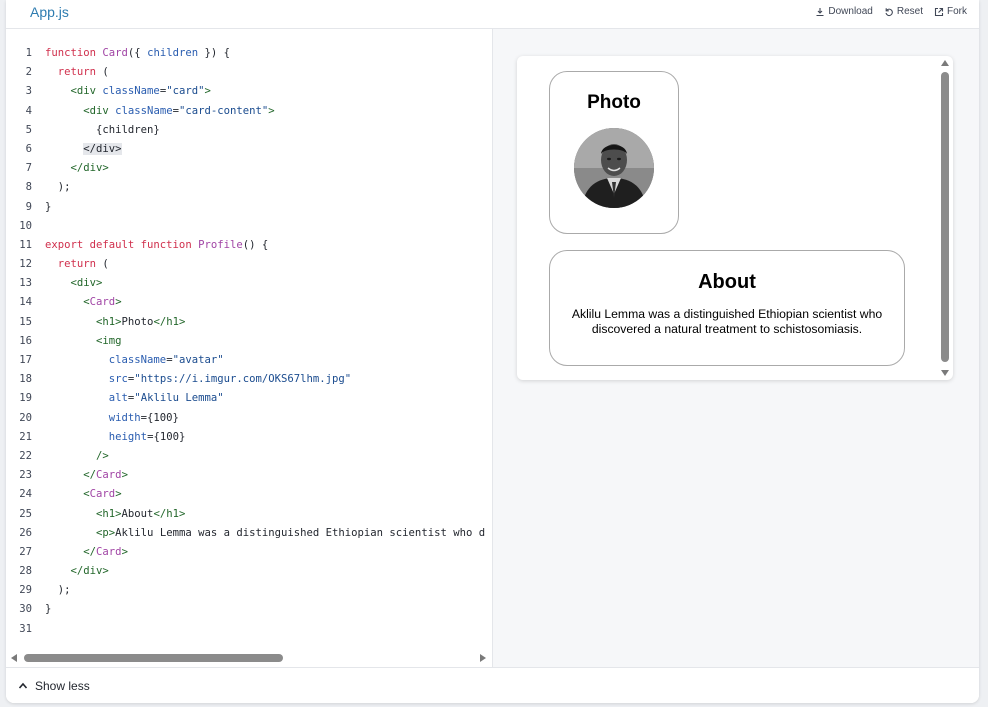  I want to click on download-button: Download, so click(844, 11).